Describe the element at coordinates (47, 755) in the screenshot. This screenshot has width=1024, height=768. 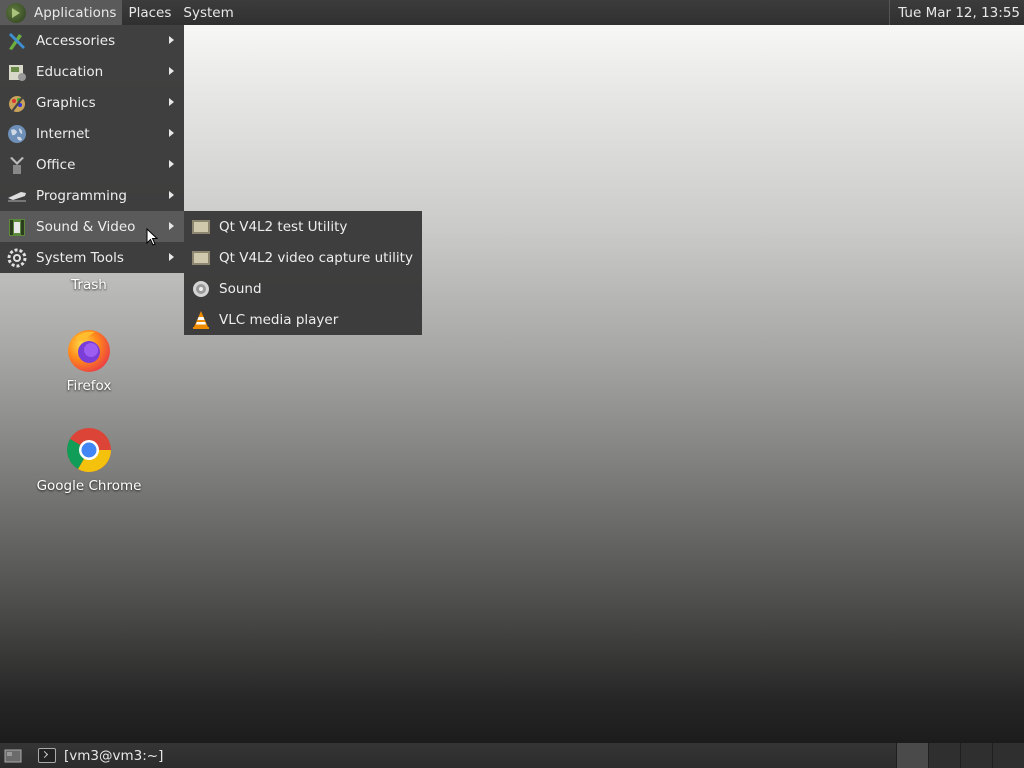
I see `terminal-icon` at that location.